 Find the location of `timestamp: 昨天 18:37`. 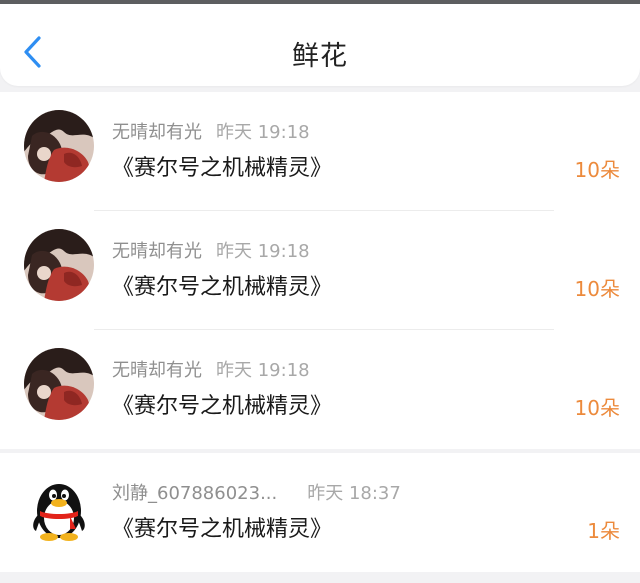

timestamp: 昨天 18:37 is located at coordinates (354, 493).